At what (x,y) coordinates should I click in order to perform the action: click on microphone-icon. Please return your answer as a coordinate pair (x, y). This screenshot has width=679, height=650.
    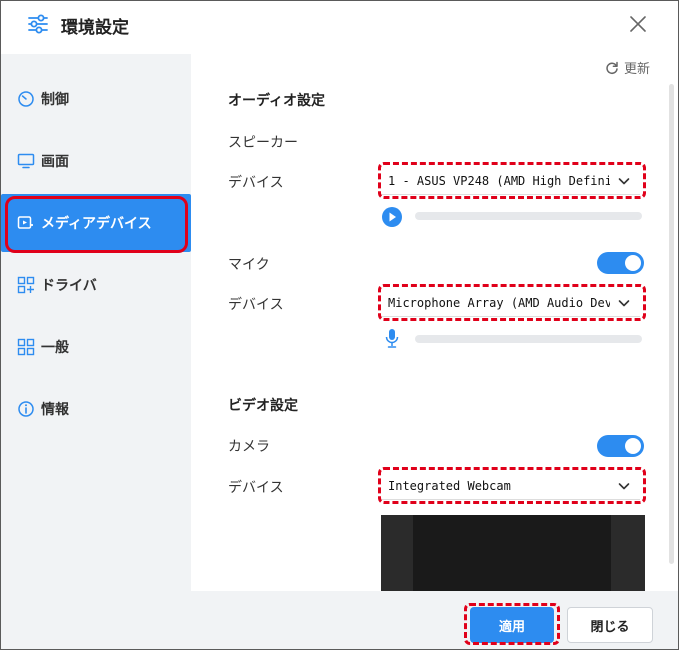
    Looking at the image, I should click on (392, 338).